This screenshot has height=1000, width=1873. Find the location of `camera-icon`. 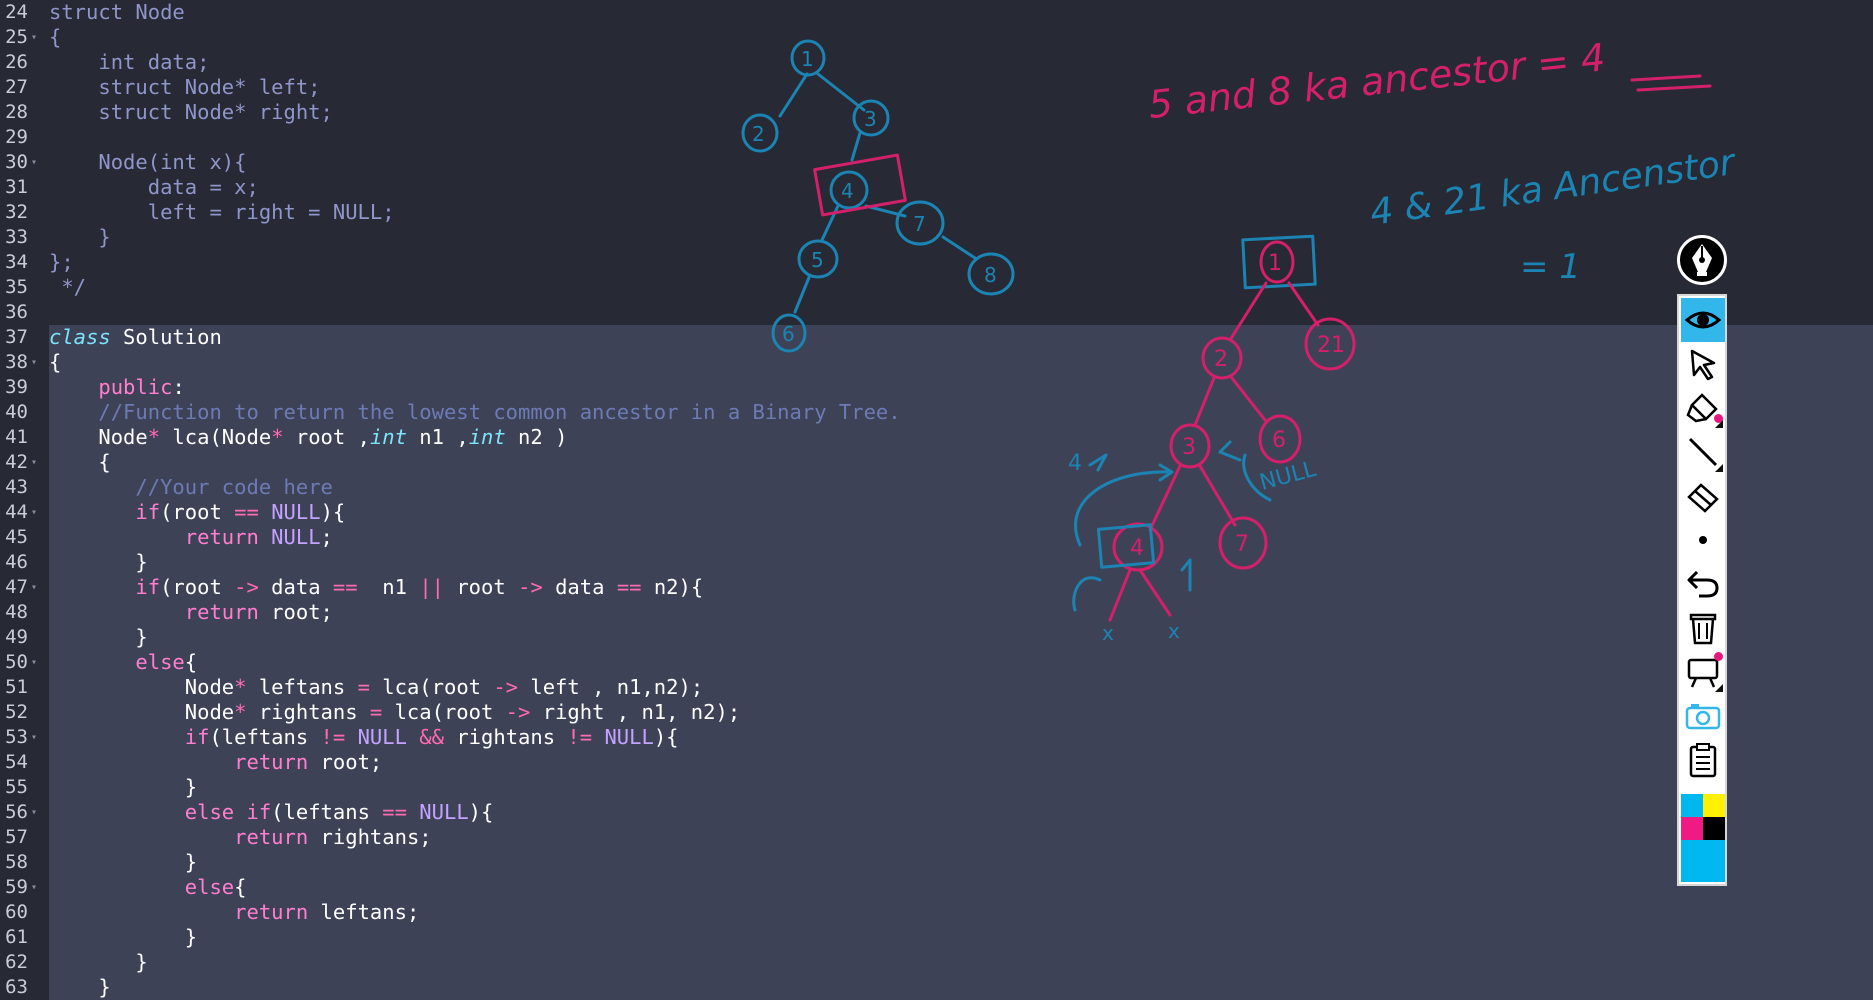

camera-icon is located at coordinates (1703, 716).